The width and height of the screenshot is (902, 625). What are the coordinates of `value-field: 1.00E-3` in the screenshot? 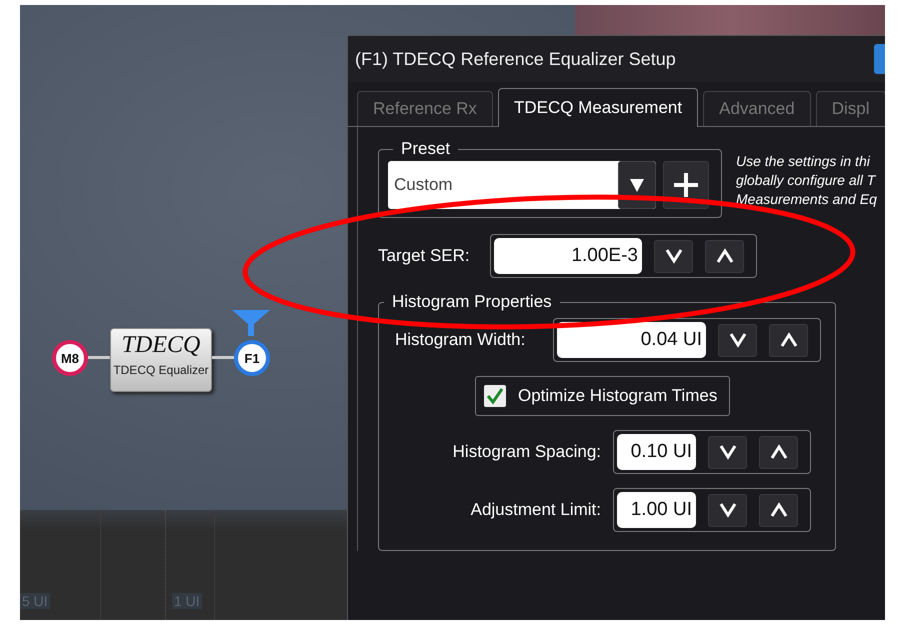 It's located at (568, 256).